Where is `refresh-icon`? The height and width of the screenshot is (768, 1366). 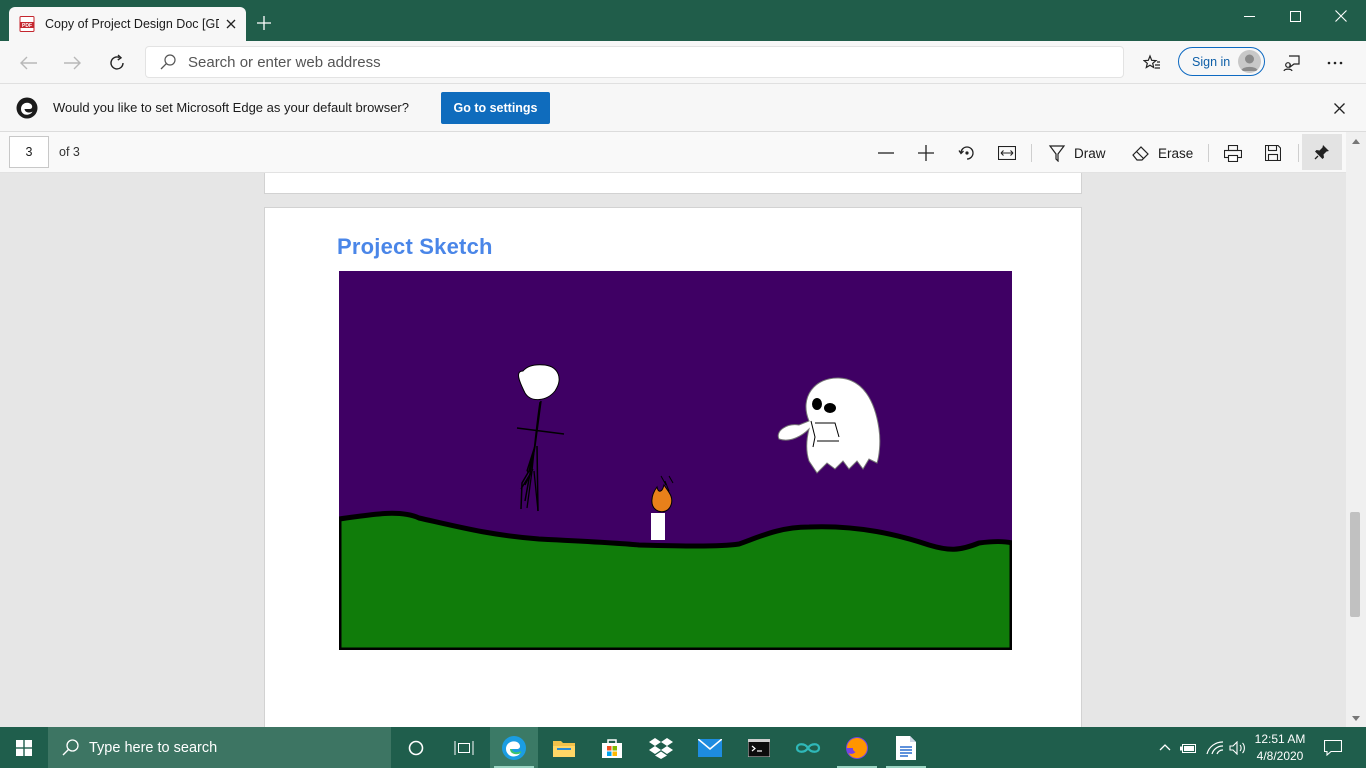 refresh-icon is located at coordinates (117, 63).